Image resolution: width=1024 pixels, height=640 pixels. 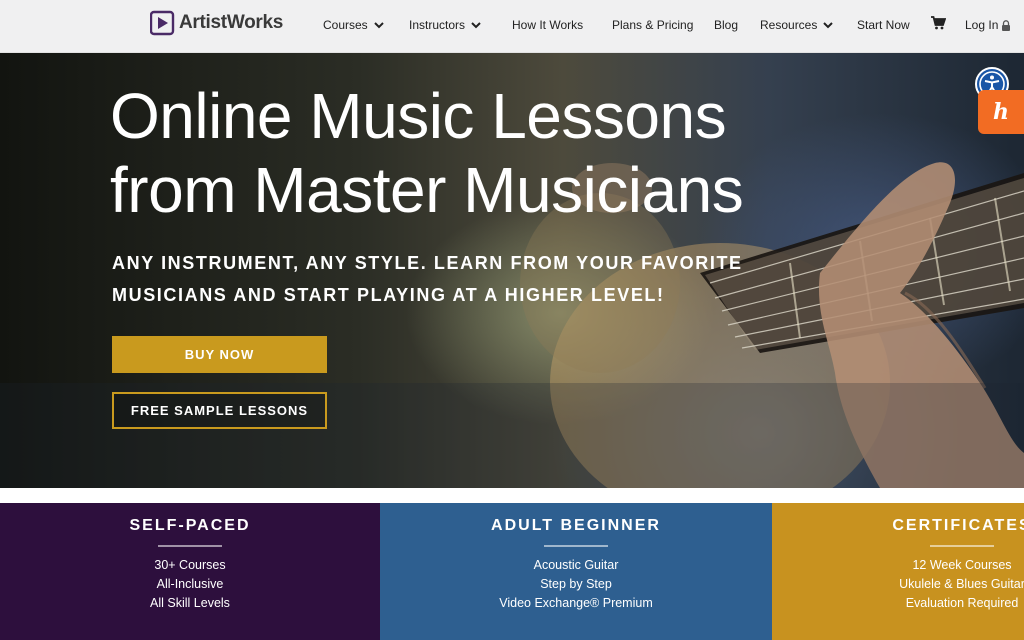 I want to click on honey-extension-button: h, so click(x=1001, y=112).